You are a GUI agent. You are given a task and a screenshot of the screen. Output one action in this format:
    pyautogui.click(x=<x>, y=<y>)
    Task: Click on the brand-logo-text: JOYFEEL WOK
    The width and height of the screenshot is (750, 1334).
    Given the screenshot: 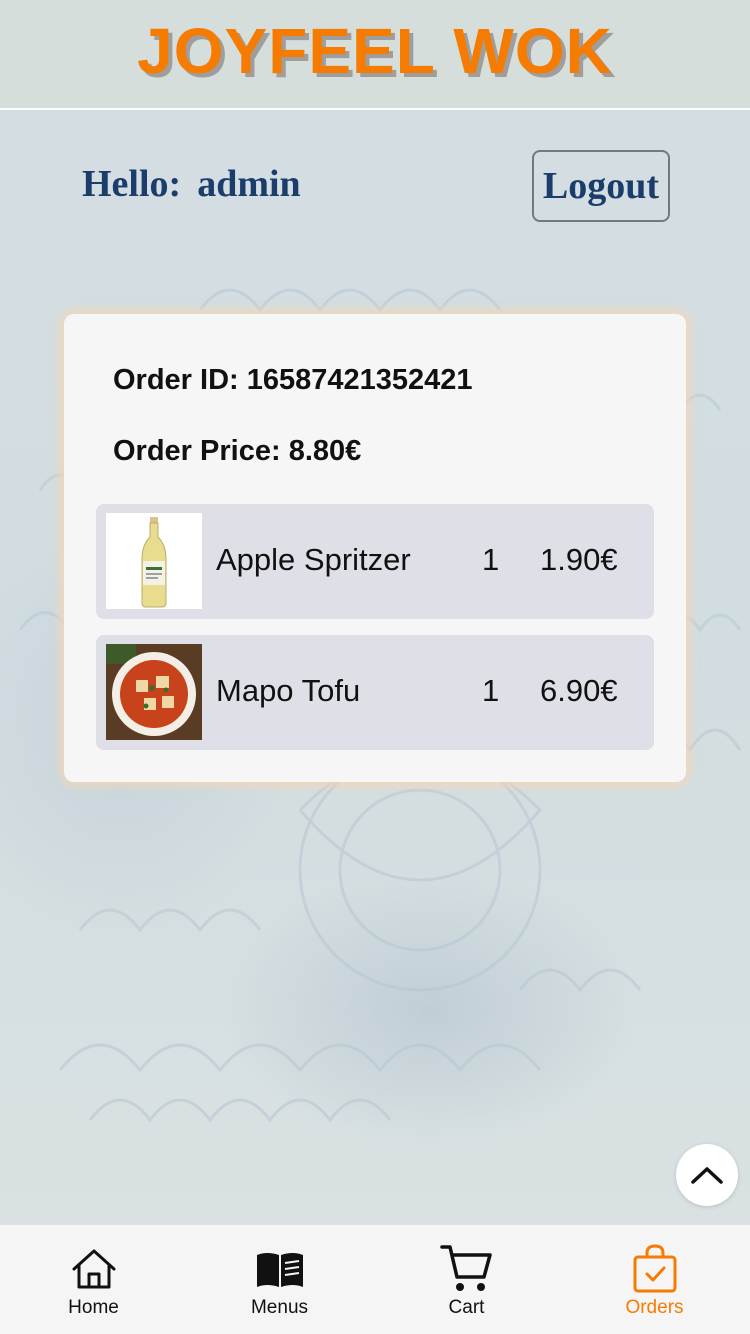 What is the action you would take?
    pyautogui.click(x=375, y=51)
    